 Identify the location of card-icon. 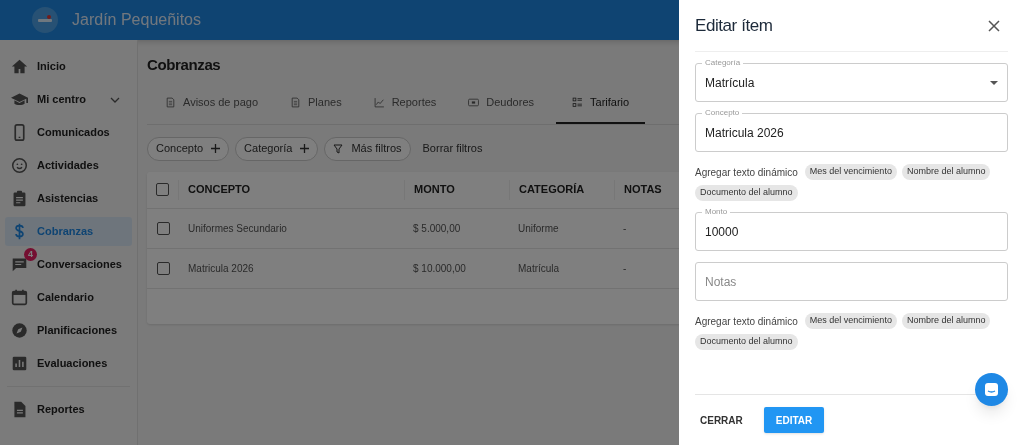
(474, 102).